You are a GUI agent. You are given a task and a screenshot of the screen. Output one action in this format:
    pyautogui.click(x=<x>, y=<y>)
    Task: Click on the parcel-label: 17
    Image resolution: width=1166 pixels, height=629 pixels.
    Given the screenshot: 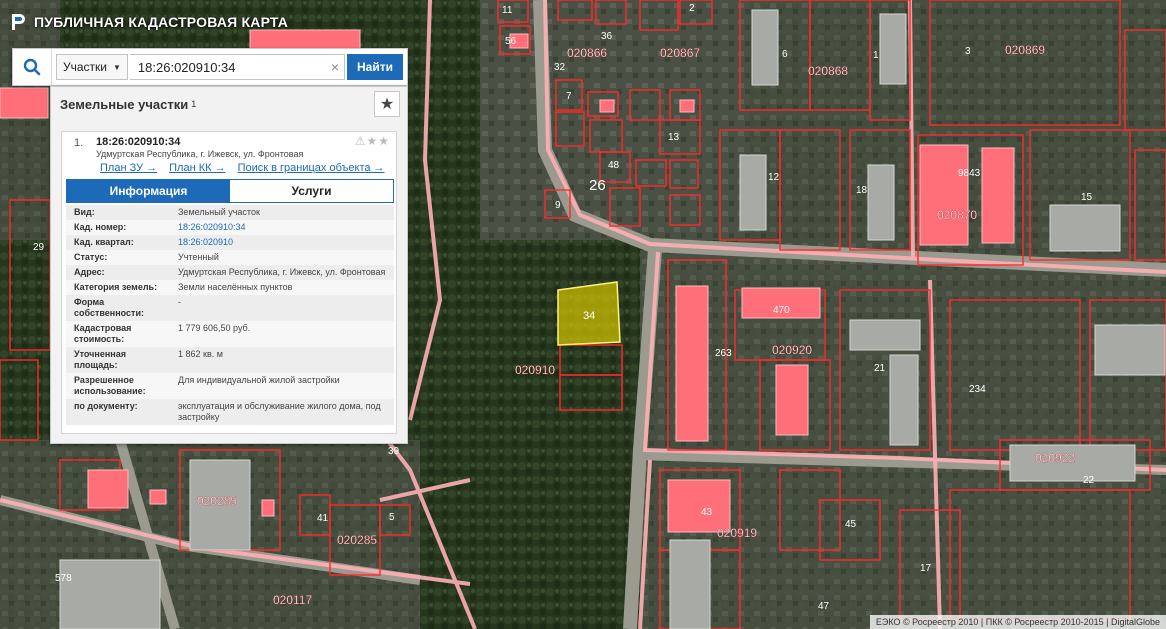 What is the action you would take?
    pyautogui.click(x=926, y=568)
    